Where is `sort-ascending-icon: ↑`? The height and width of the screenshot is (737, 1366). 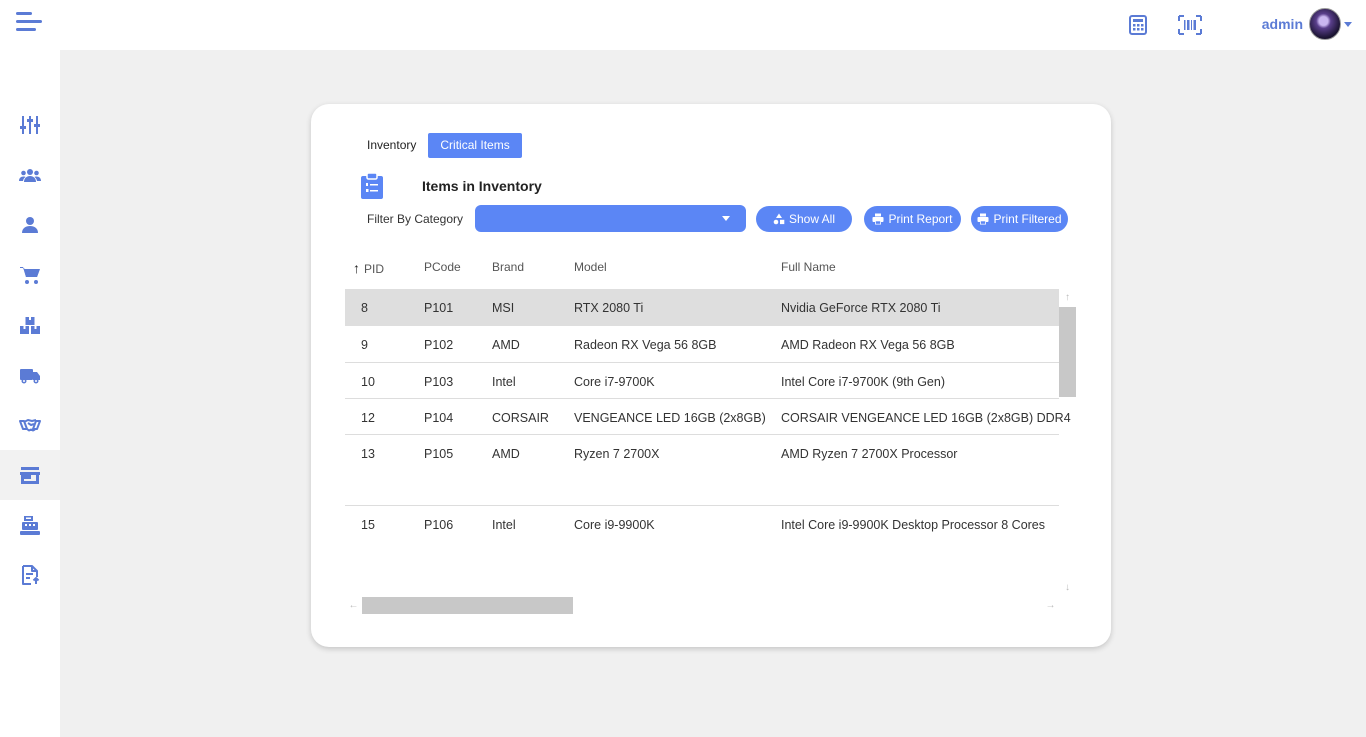 sort-ascending-icon: ↑ is located at coordinates (356, 268).